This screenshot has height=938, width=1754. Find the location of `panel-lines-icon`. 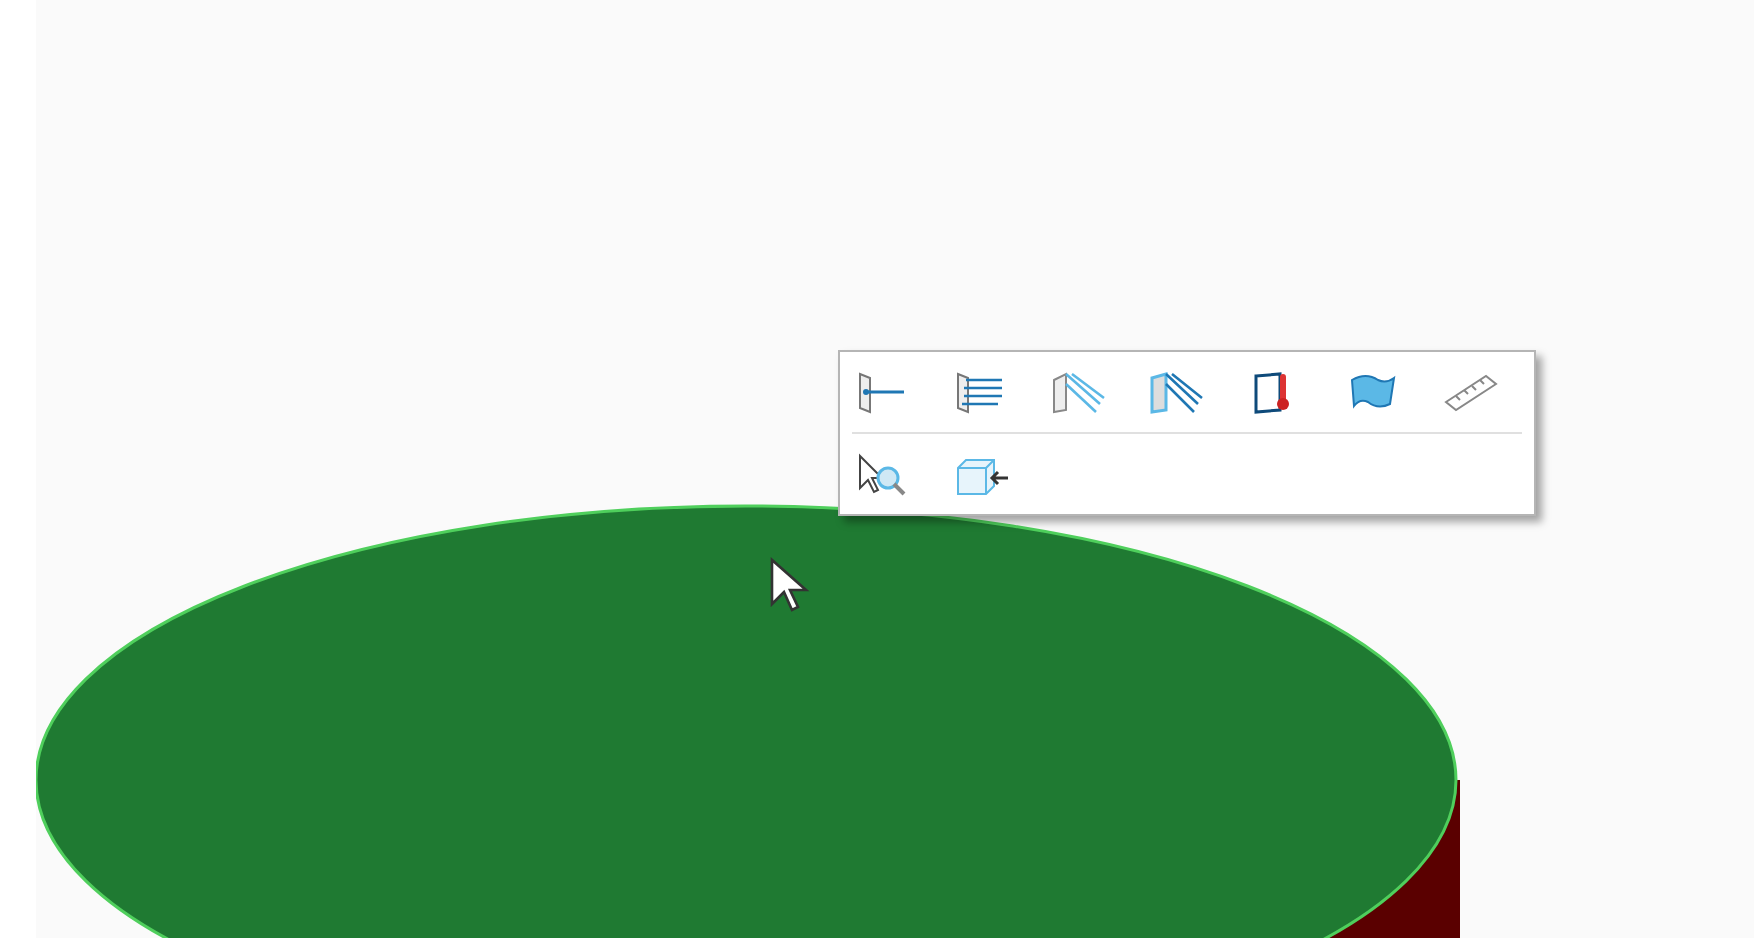

panel-lines-icon is located at coordinates (1078, 392).